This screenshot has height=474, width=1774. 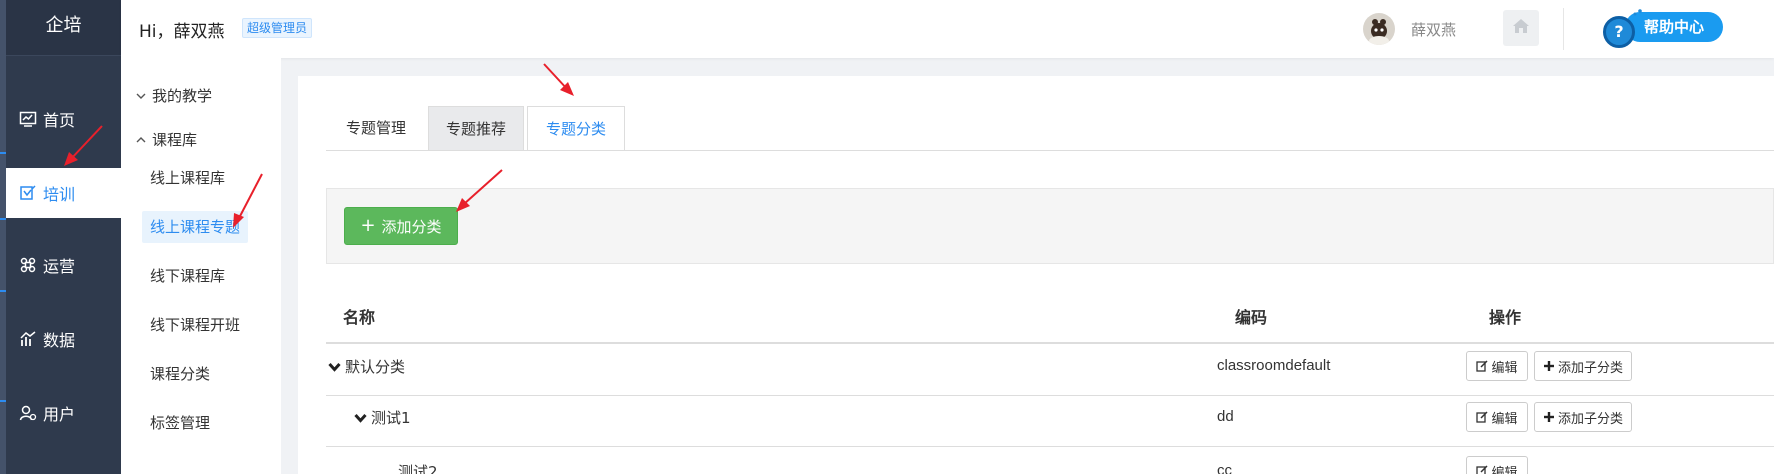 I want to click on tabs-divider, so click(x=1050, y=150).